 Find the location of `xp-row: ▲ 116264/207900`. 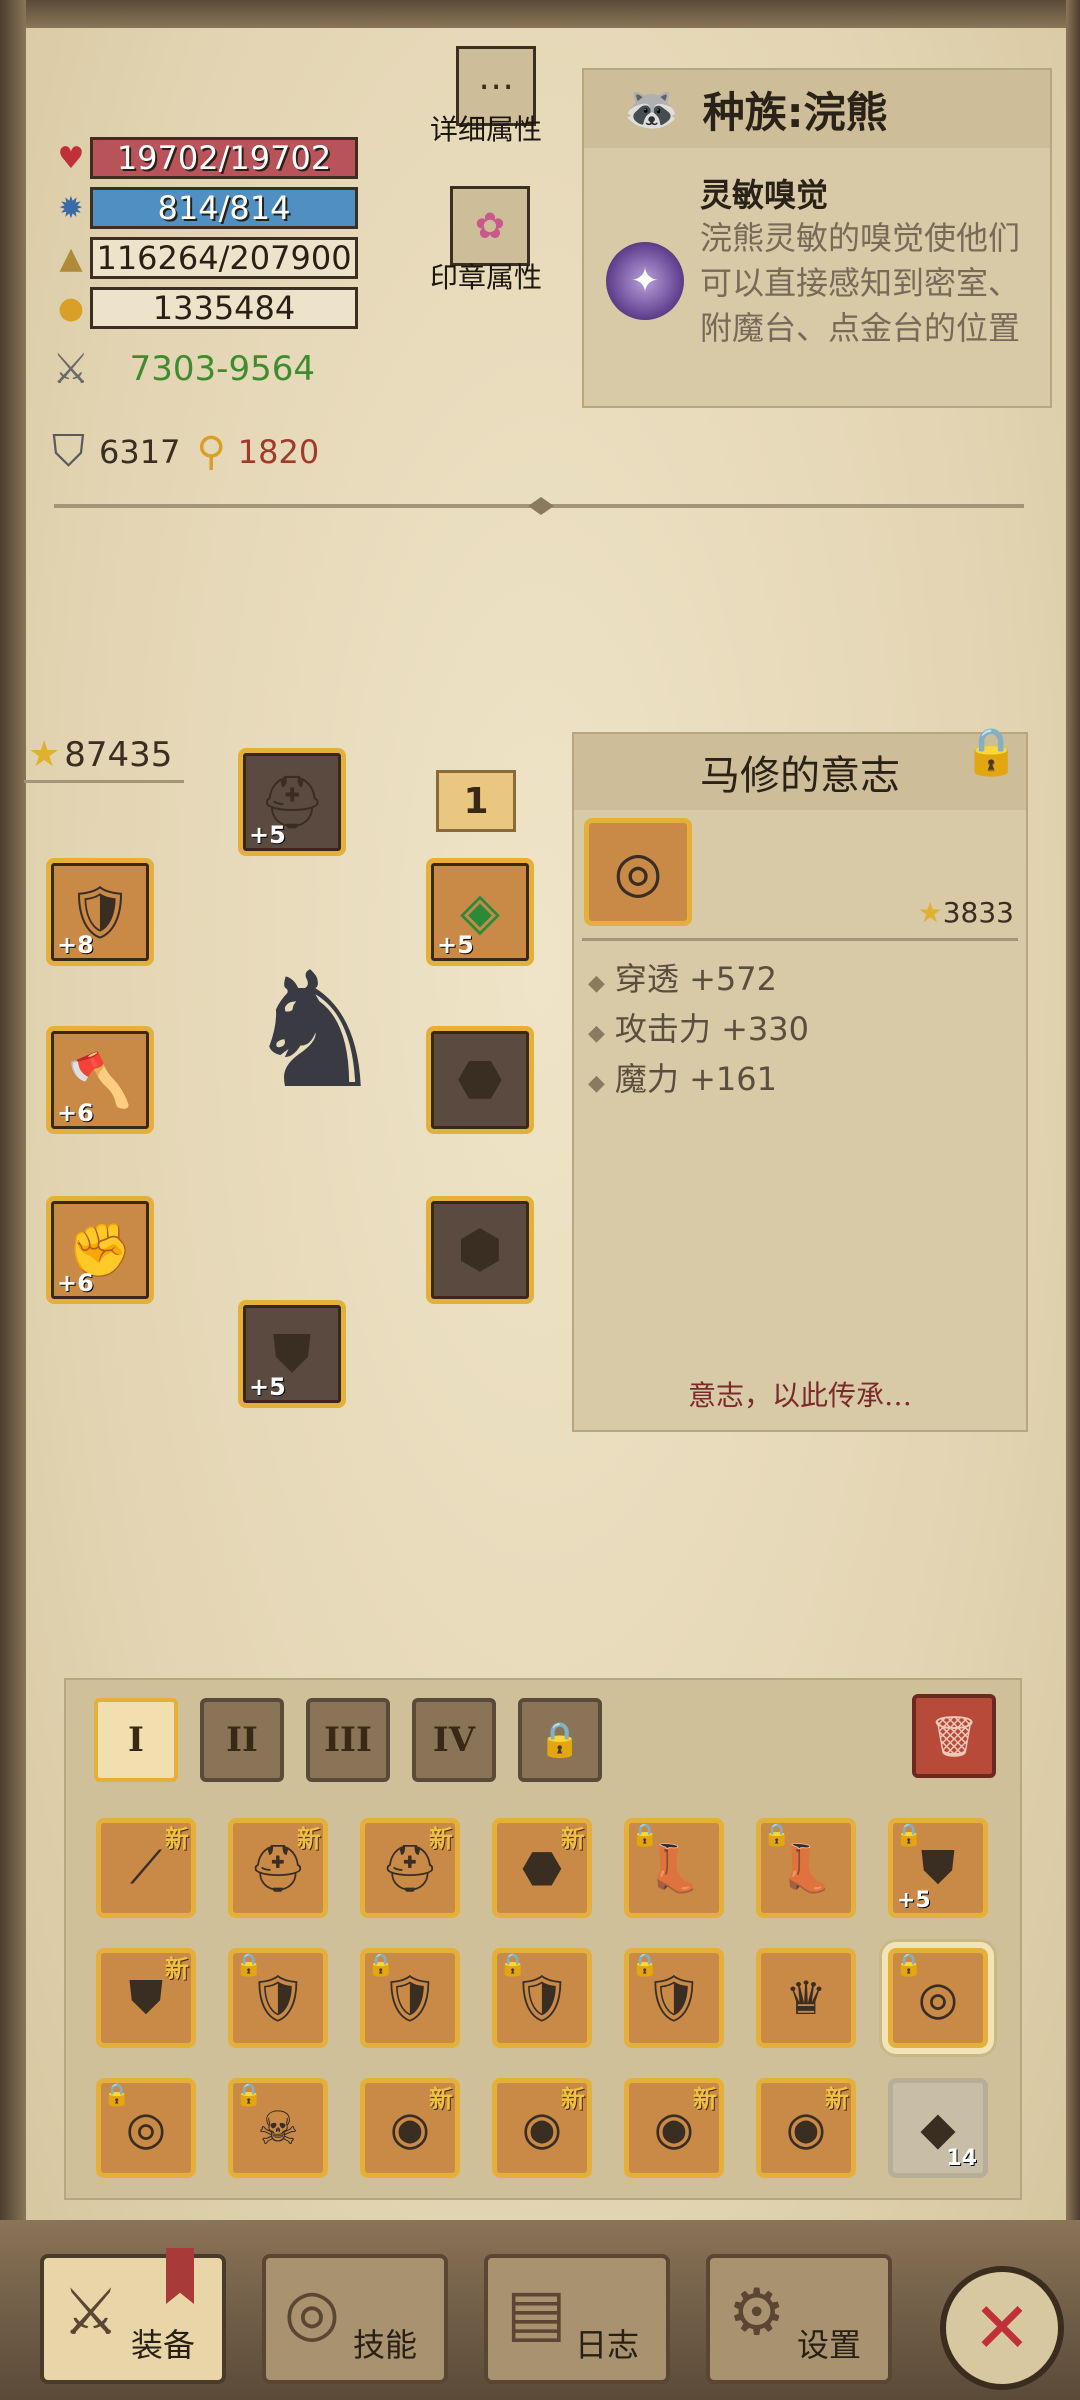

xp-row: ▲ 116264/207900 is located at coordinates (205, 258).